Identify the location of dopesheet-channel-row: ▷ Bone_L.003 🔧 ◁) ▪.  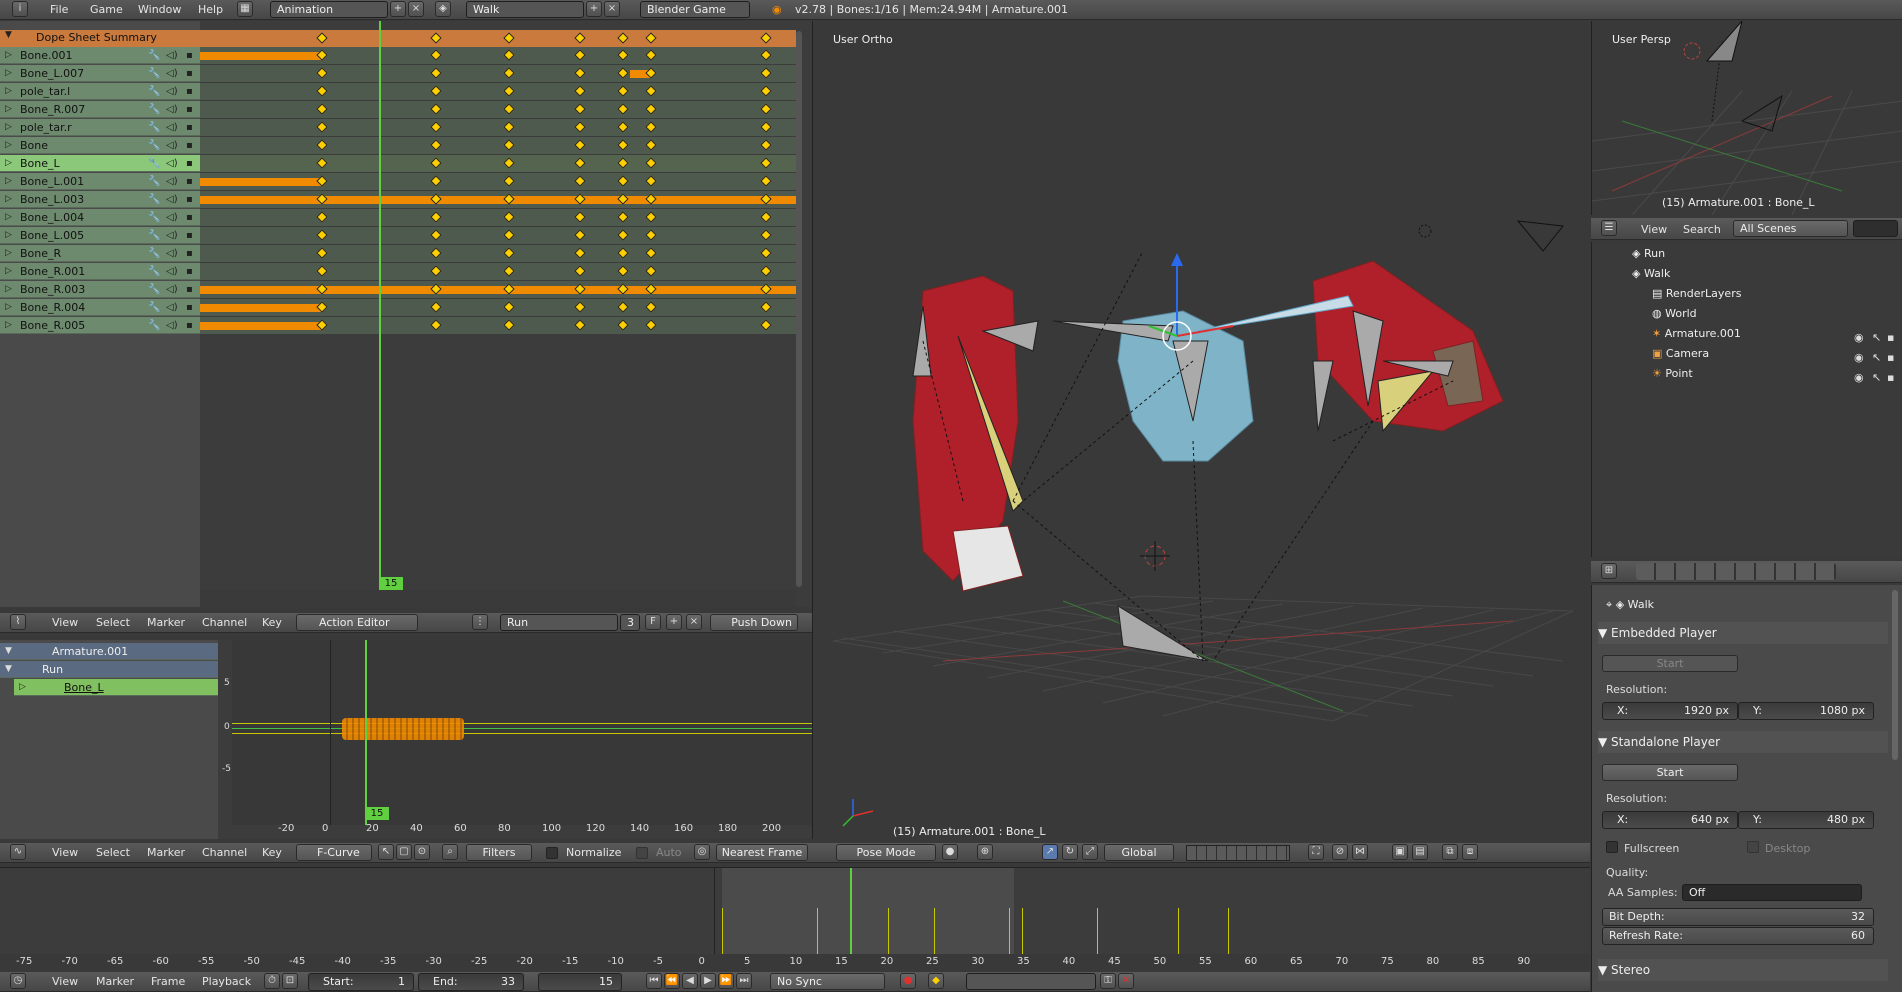
(100, 199).